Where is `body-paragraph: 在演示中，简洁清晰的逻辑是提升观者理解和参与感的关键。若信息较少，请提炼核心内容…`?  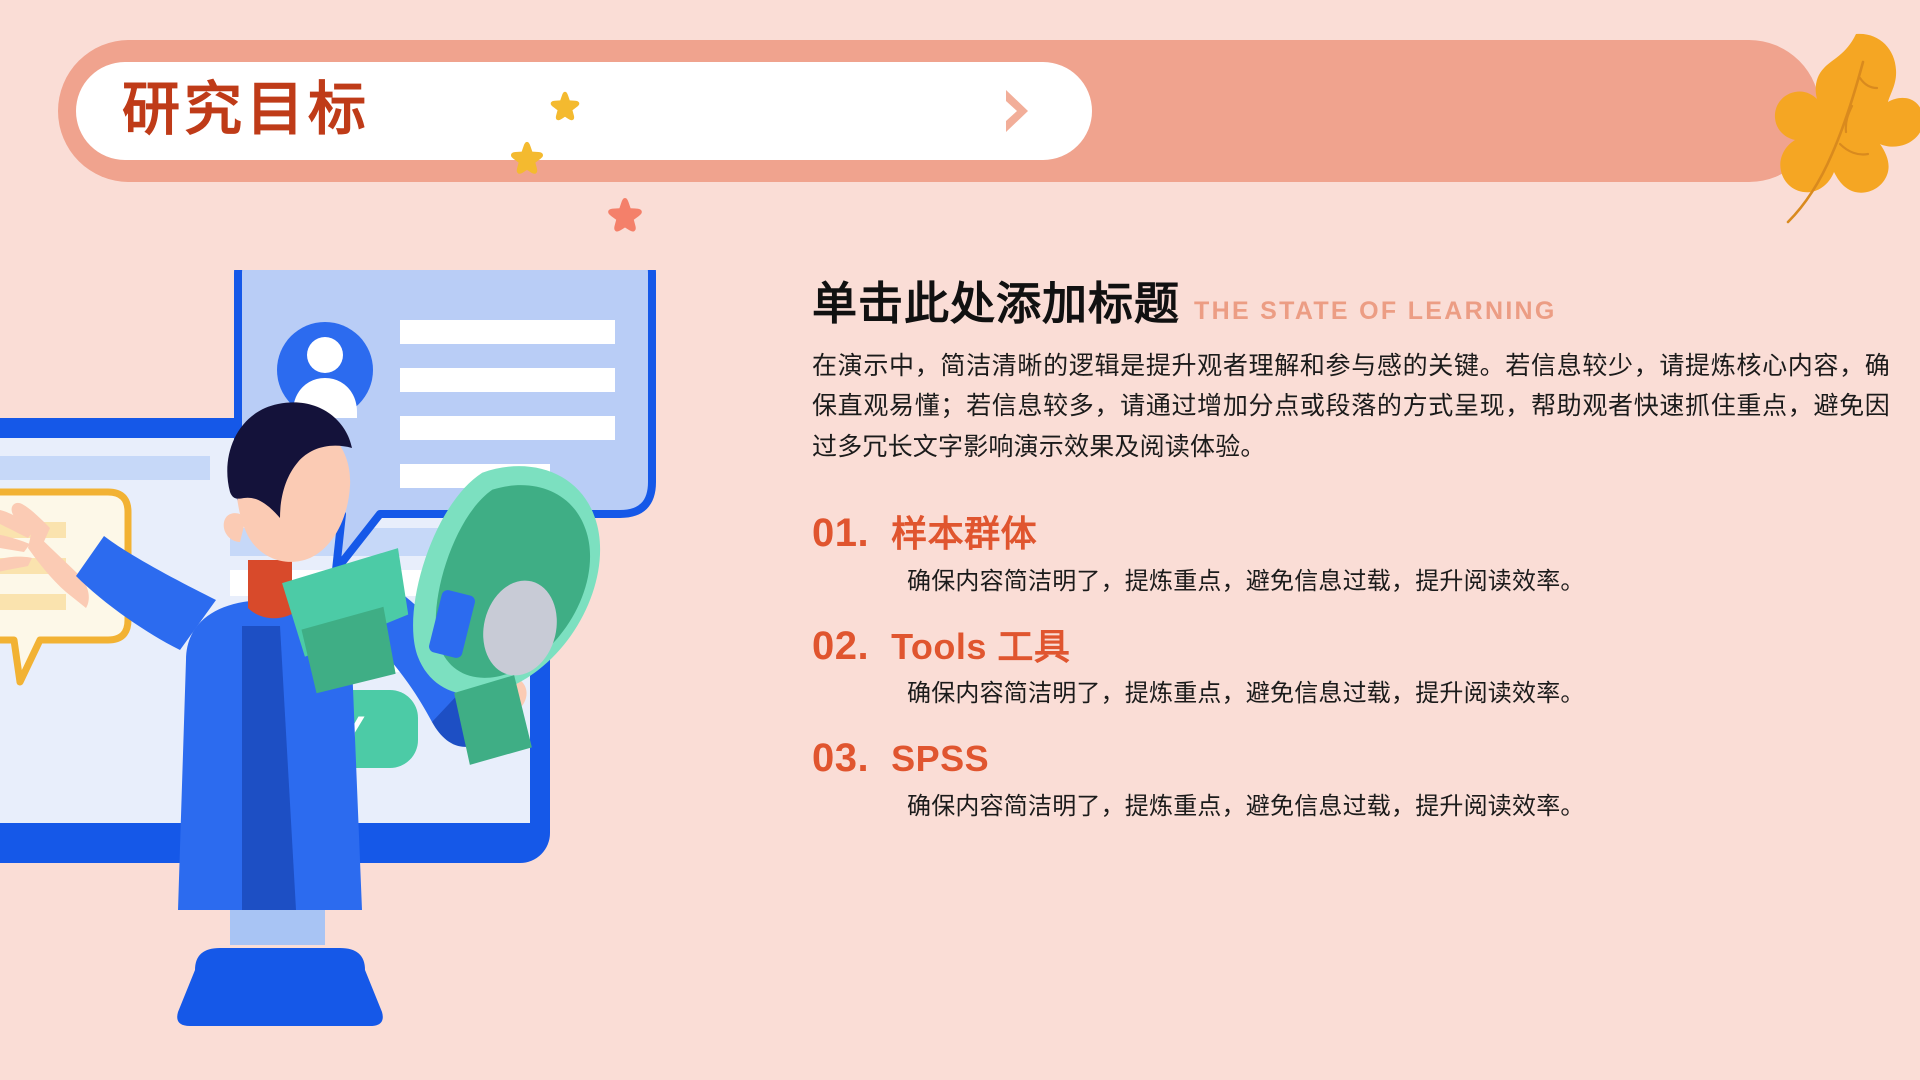 body-paragraph: 在演示中，简洁清晰的逻辑是提升观者理解和参与感的关键。若信息较少，请提炼核心内容… is located at coordinates (1351, 406).